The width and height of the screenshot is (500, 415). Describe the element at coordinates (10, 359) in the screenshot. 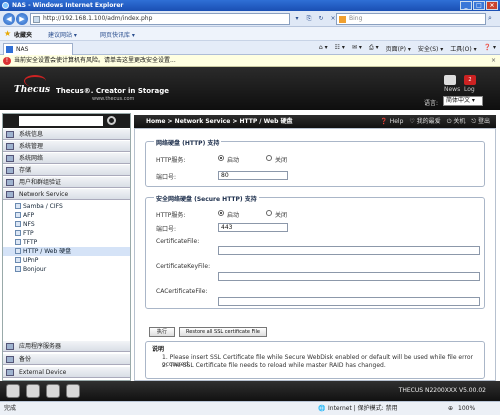

I see `backup-icon` at that location.